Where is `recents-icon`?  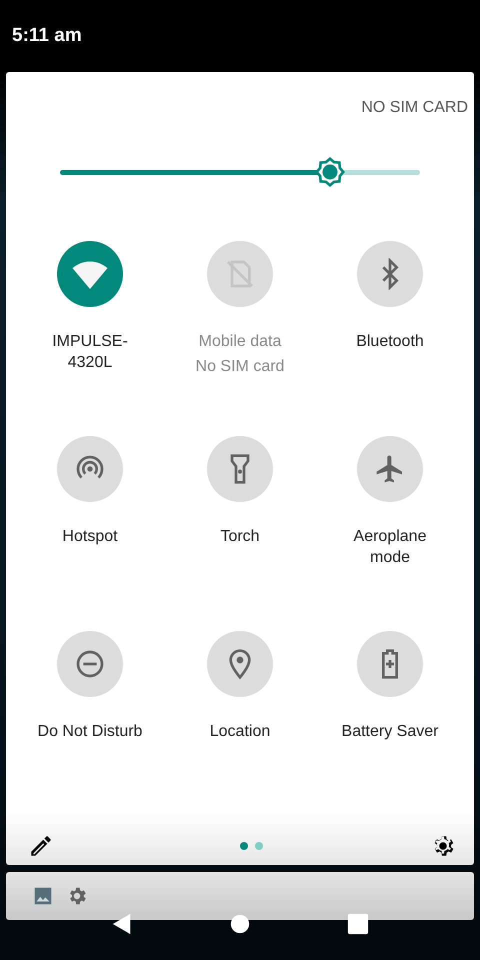 recents-icon is located at coordinates (358, 924).